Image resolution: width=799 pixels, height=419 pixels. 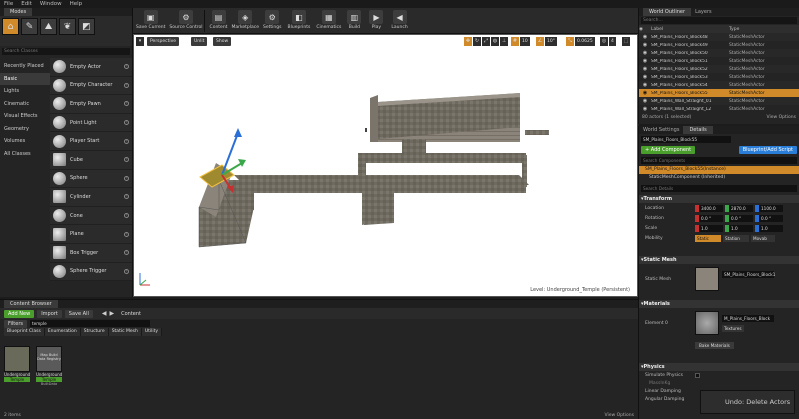 What do you see at coordinates (66, 51) in the screenshot?
I see `modes-search-input: Search Classes` at bounding box center [66, 51].